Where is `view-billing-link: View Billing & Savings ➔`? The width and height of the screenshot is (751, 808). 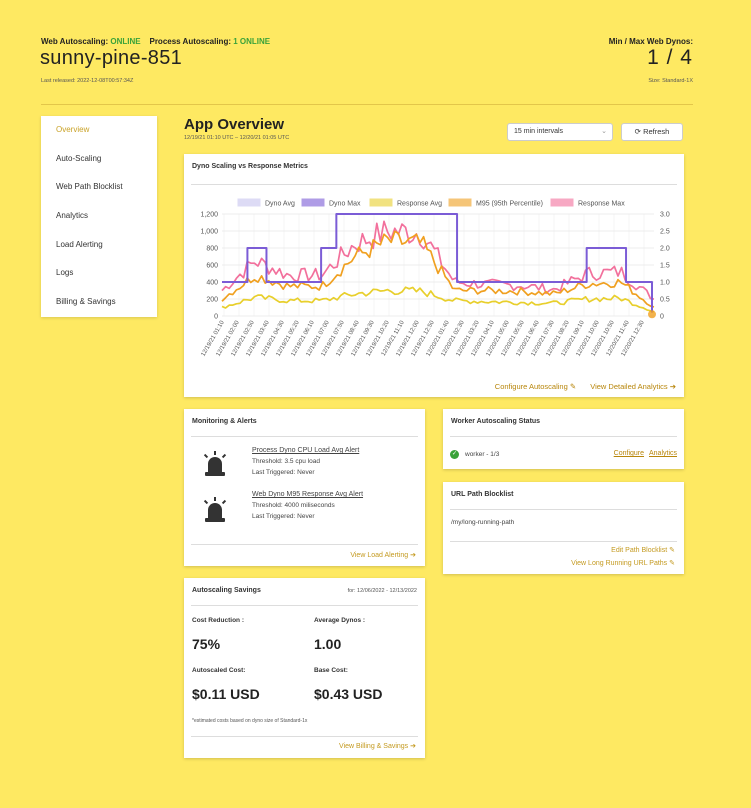 view-billing-link: View Billing & Savings ➔ is located at coordinates (377, 746).